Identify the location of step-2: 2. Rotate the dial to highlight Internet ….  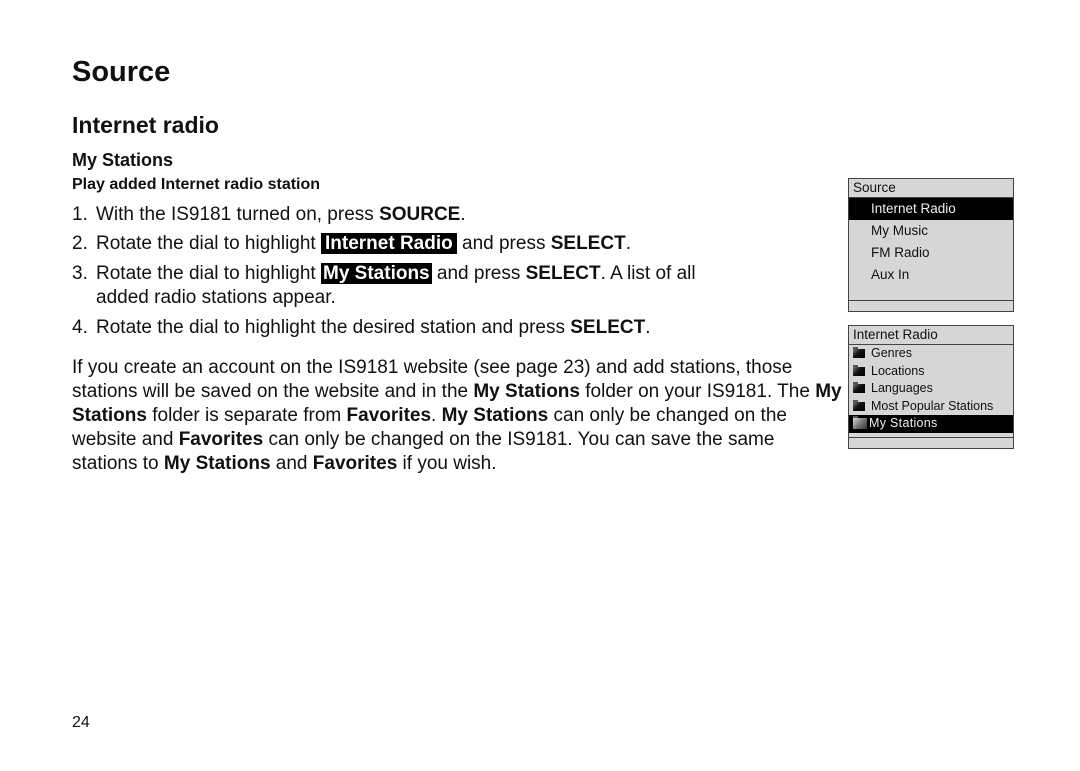
(351, 244).